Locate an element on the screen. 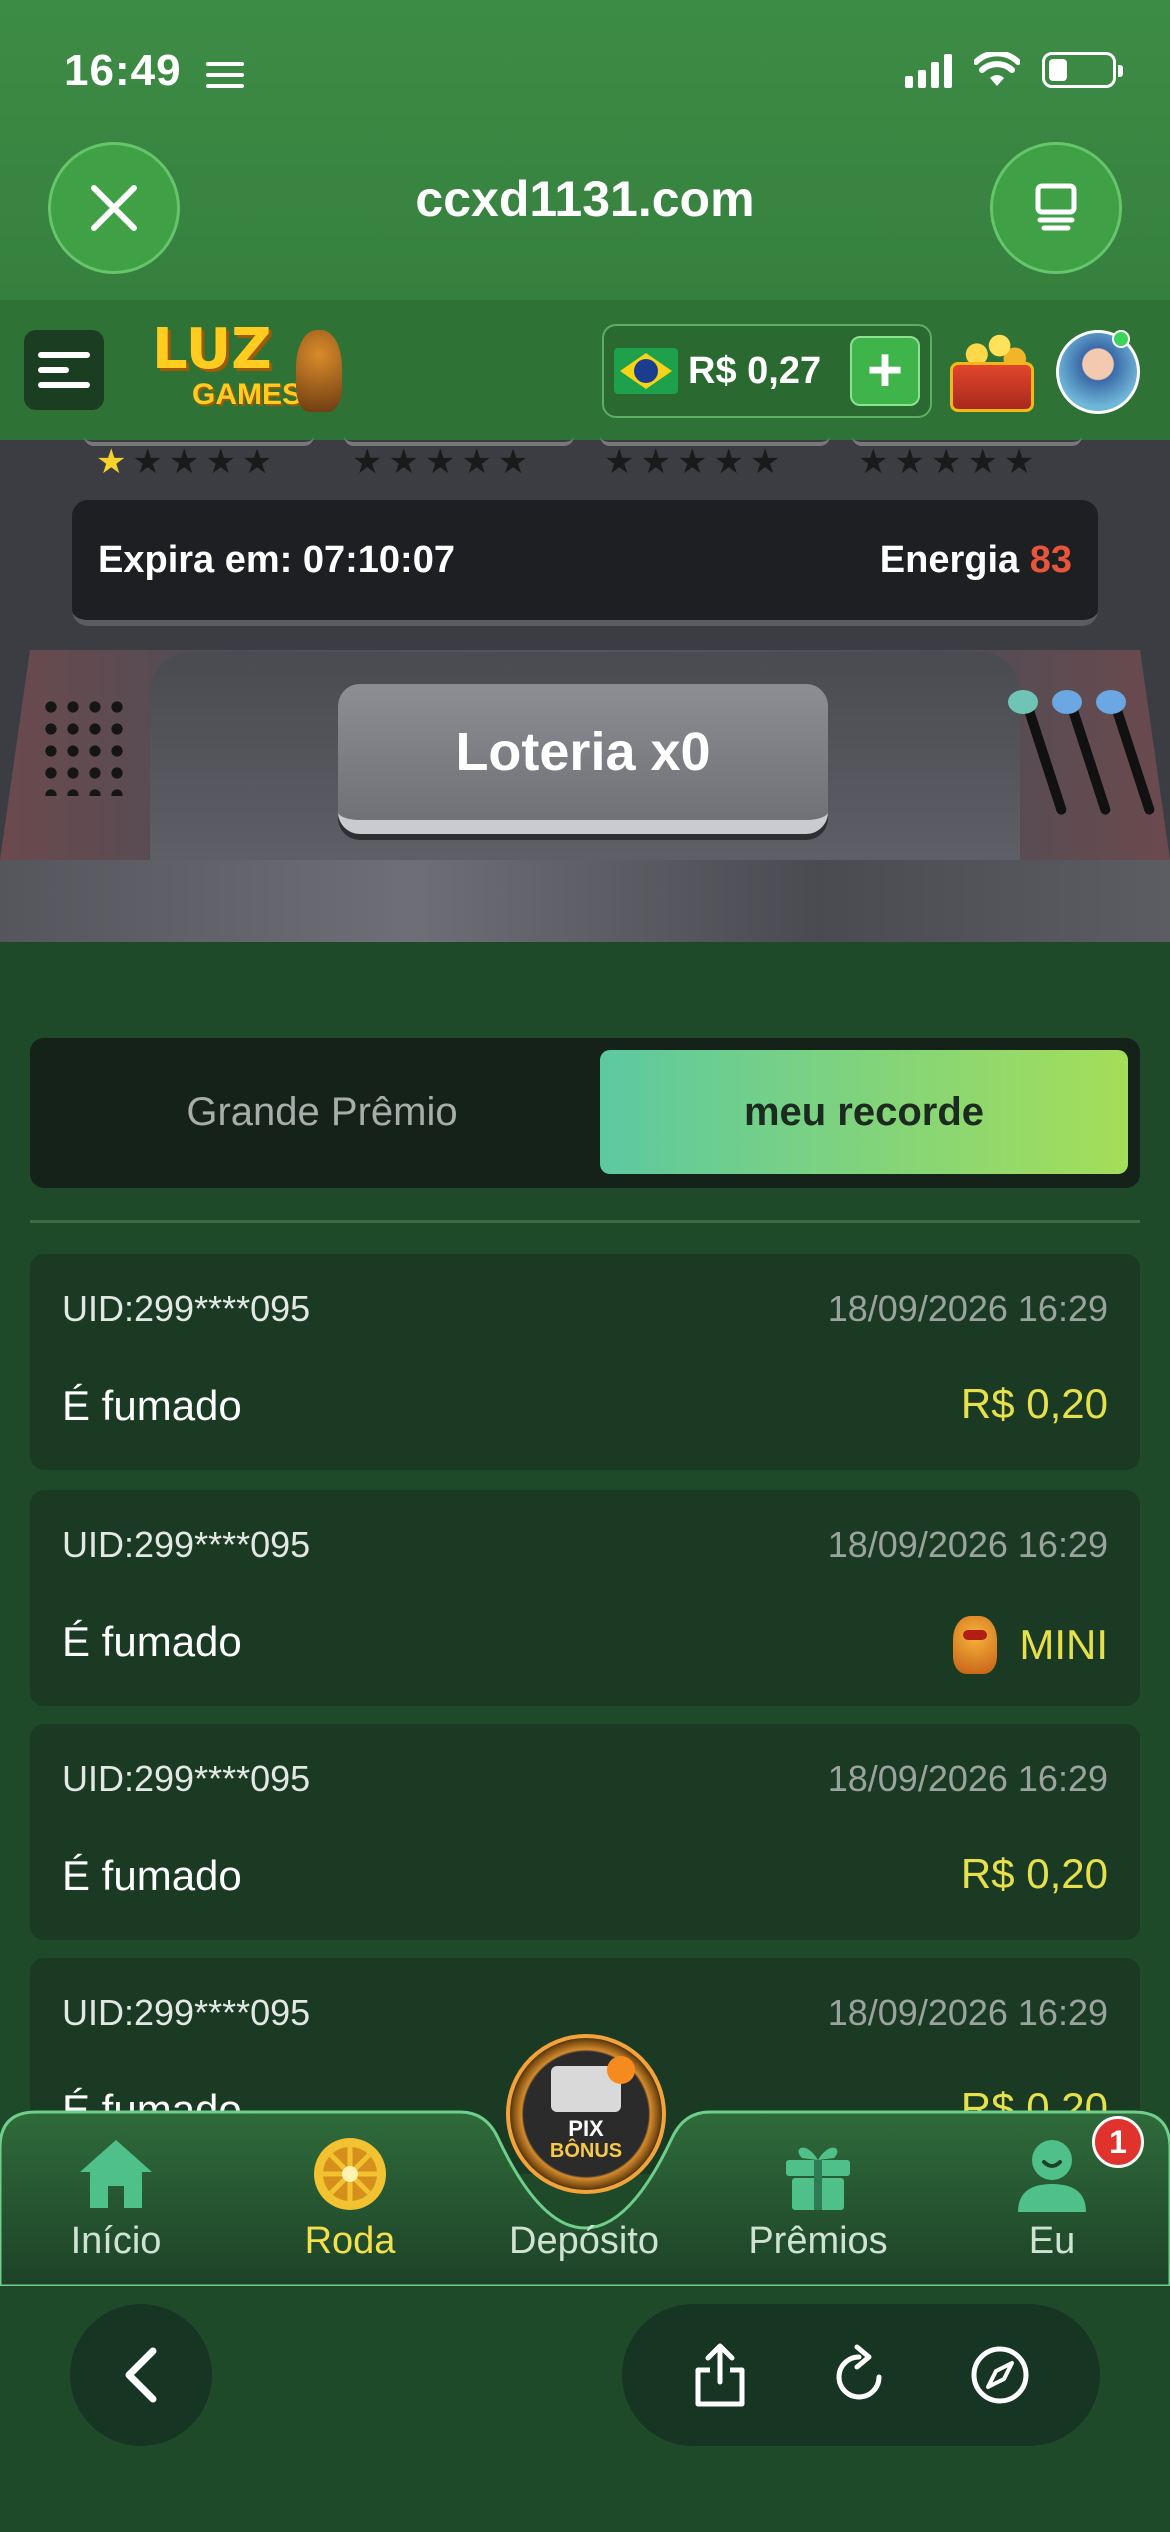  nav-label: Roda is located at coordinates (350, 2241).